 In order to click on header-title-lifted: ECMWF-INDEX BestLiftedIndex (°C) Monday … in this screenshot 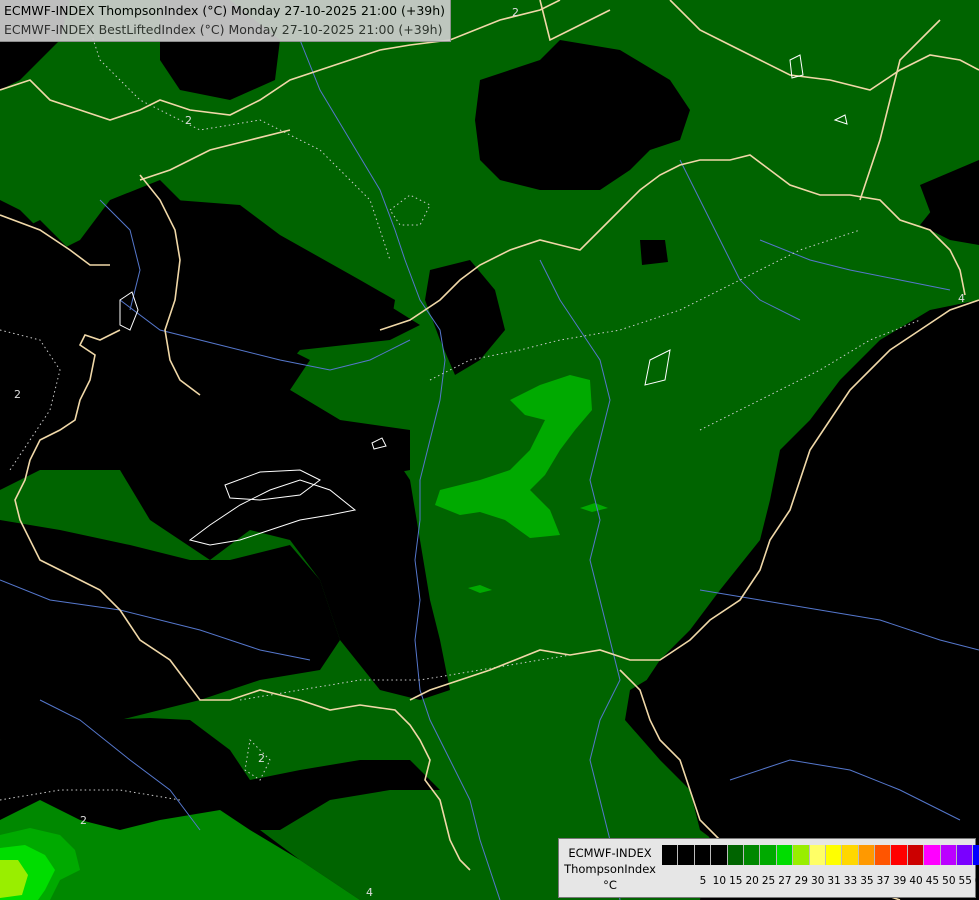, I will do `click(223, 29)`.